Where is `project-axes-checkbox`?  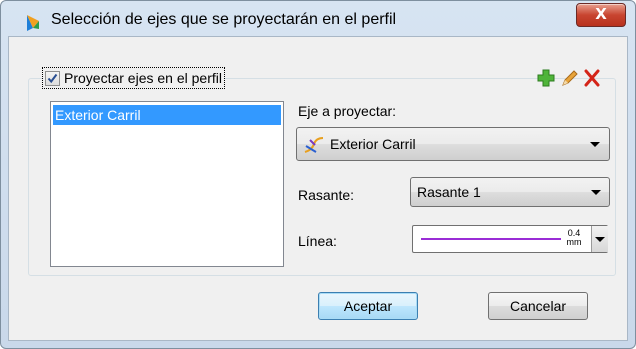
project-axes-checkbox is located at coordinates (52, 78).